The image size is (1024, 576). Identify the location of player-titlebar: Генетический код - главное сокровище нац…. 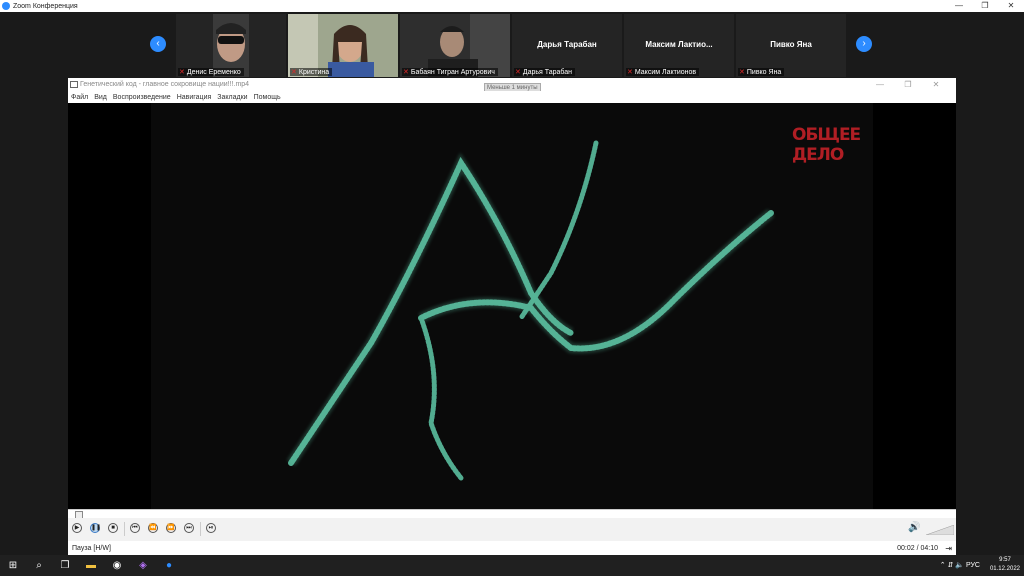
(512, 85).